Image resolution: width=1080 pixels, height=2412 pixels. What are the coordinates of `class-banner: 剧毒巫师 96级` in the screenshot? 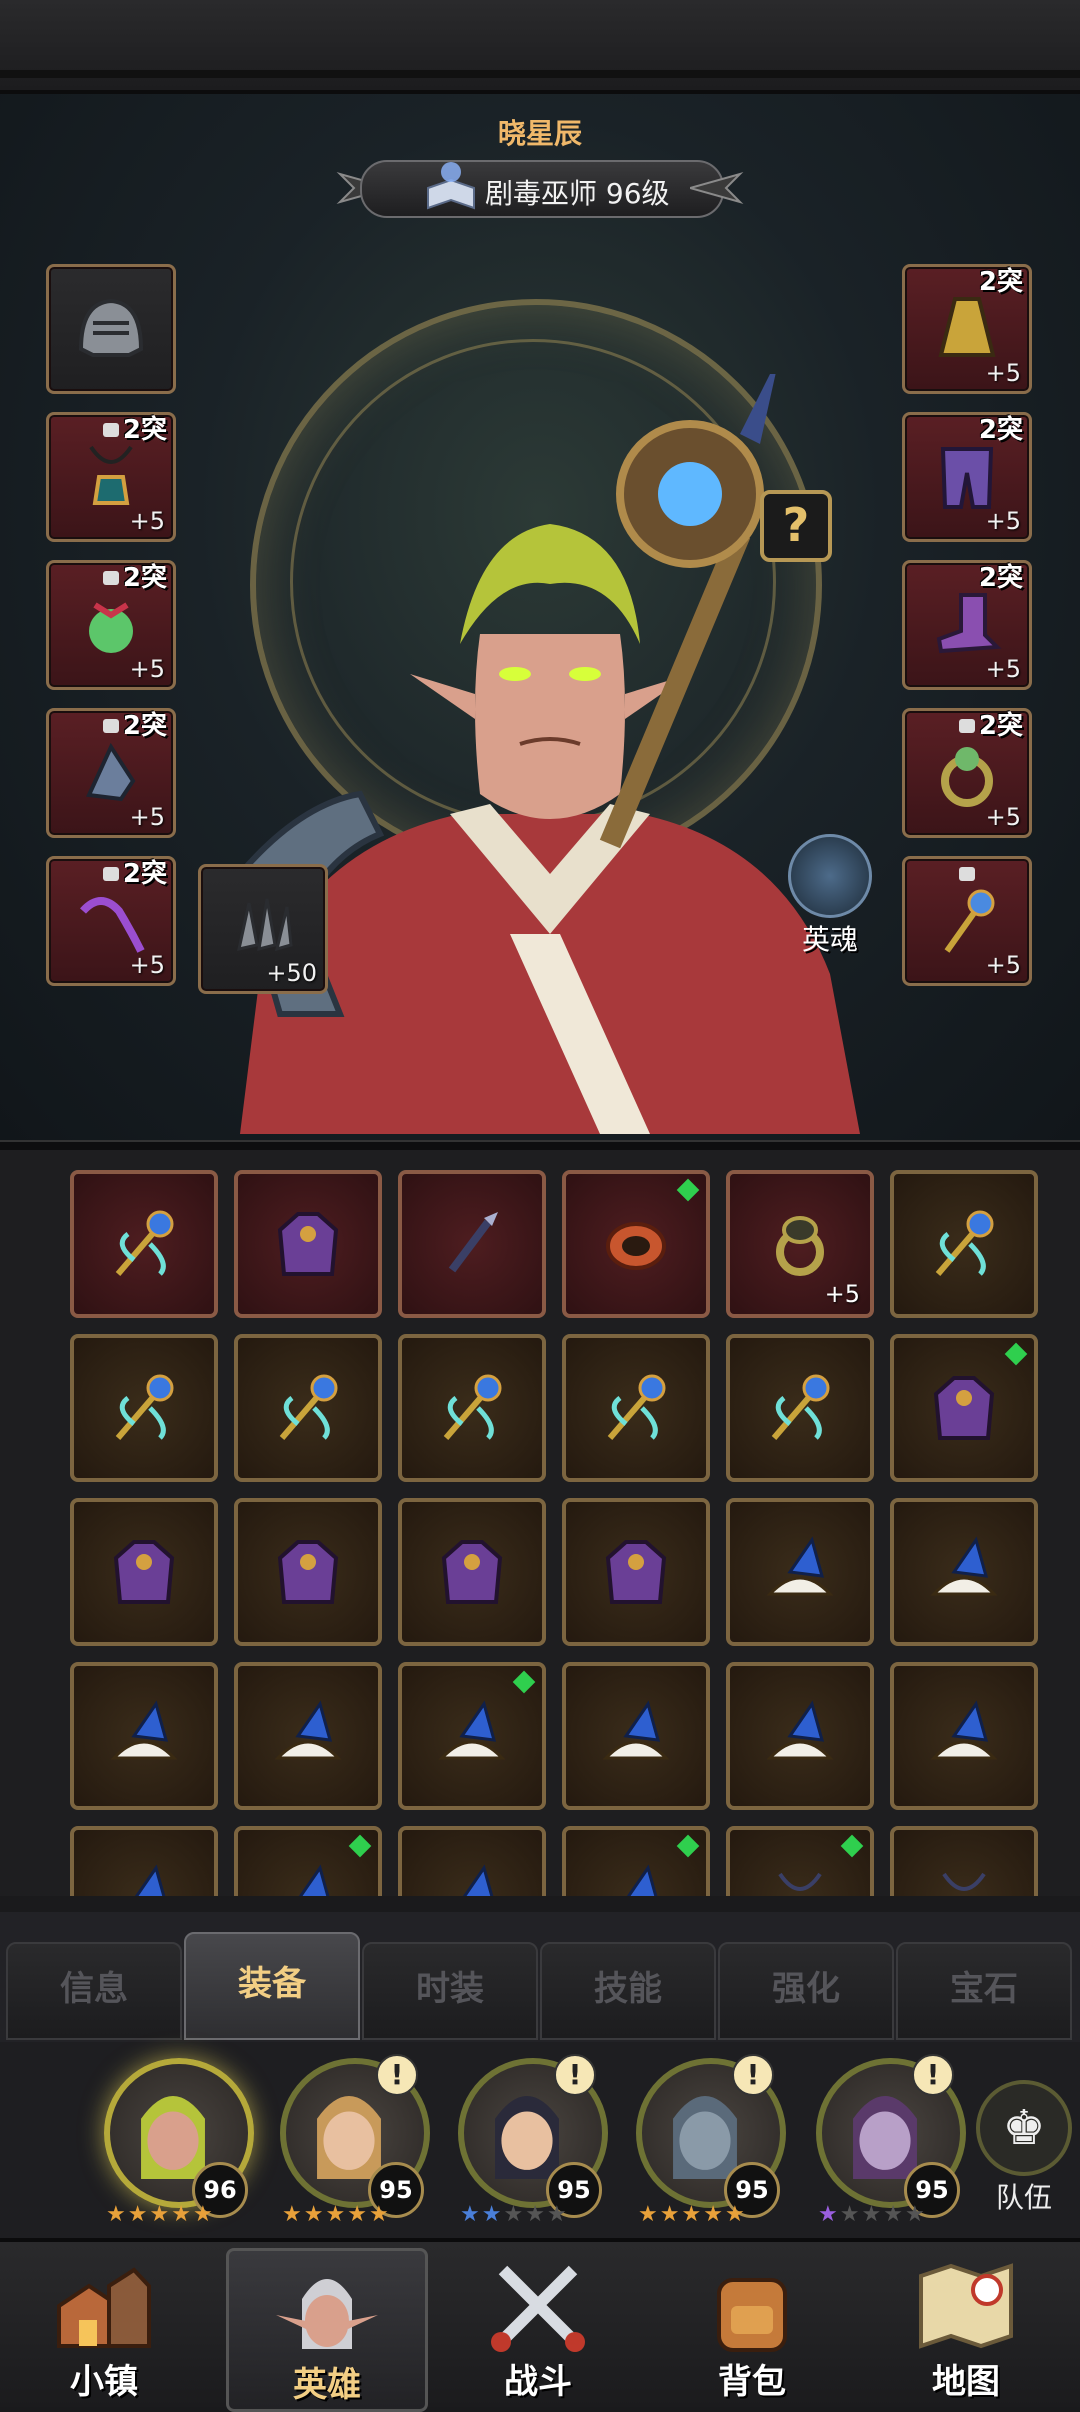 It's located at (540, 187).